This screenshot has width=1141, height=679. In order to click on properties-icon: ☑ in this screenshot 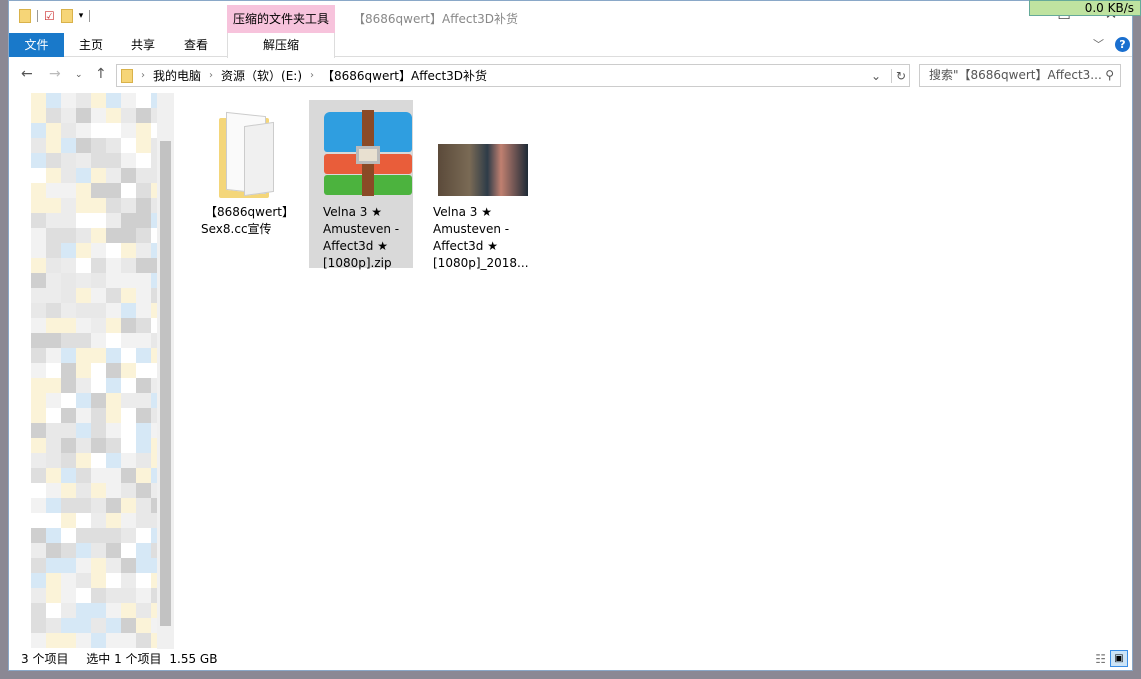, I will do `click(49, 16)`.